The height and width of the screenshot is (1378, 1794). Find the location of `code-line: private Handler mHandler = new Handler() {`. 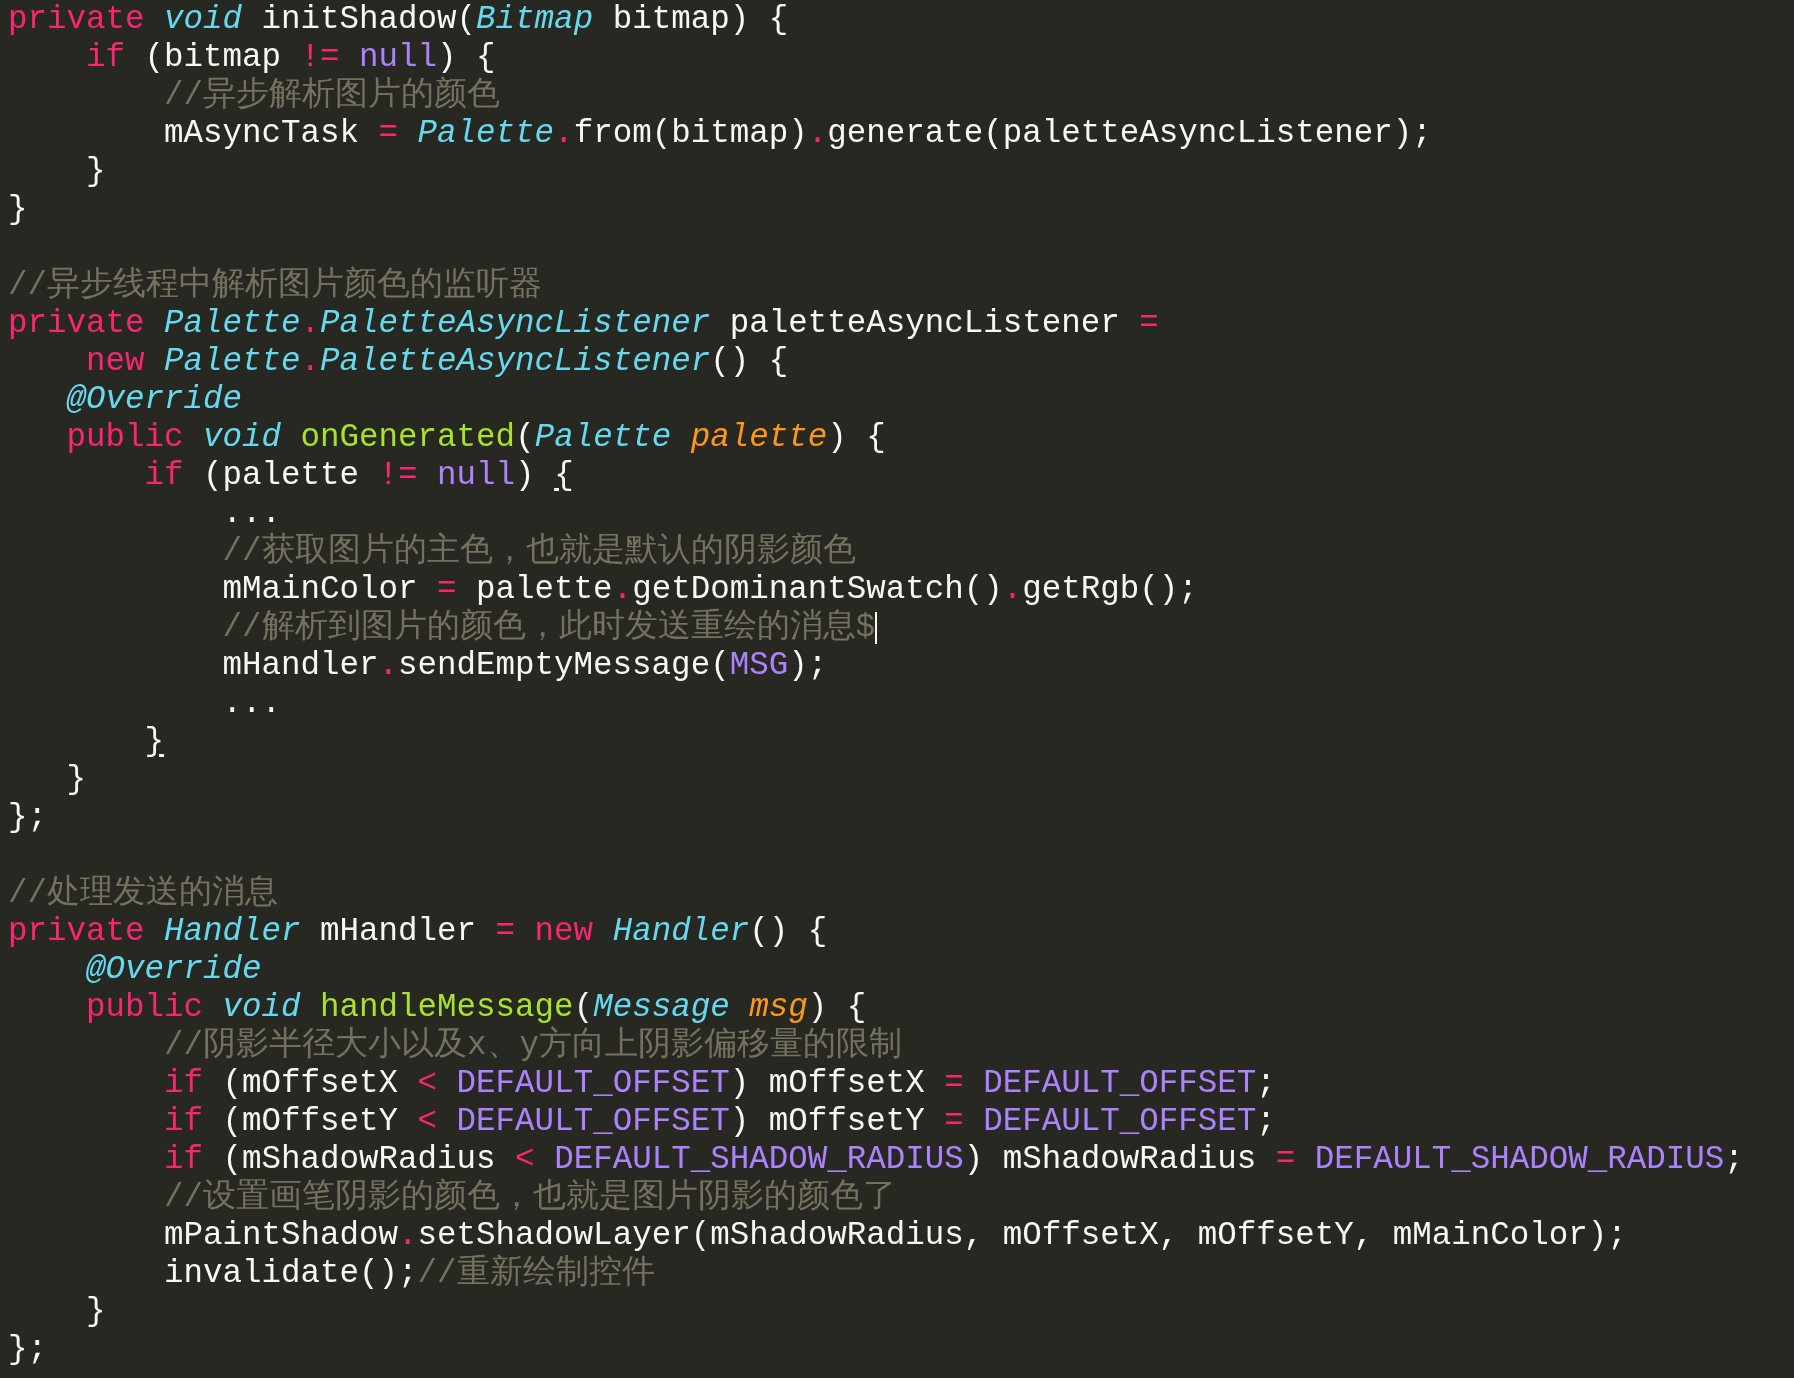

code-line: private Handler mHandler = new Handler() { is located at coordinates (418, 932).